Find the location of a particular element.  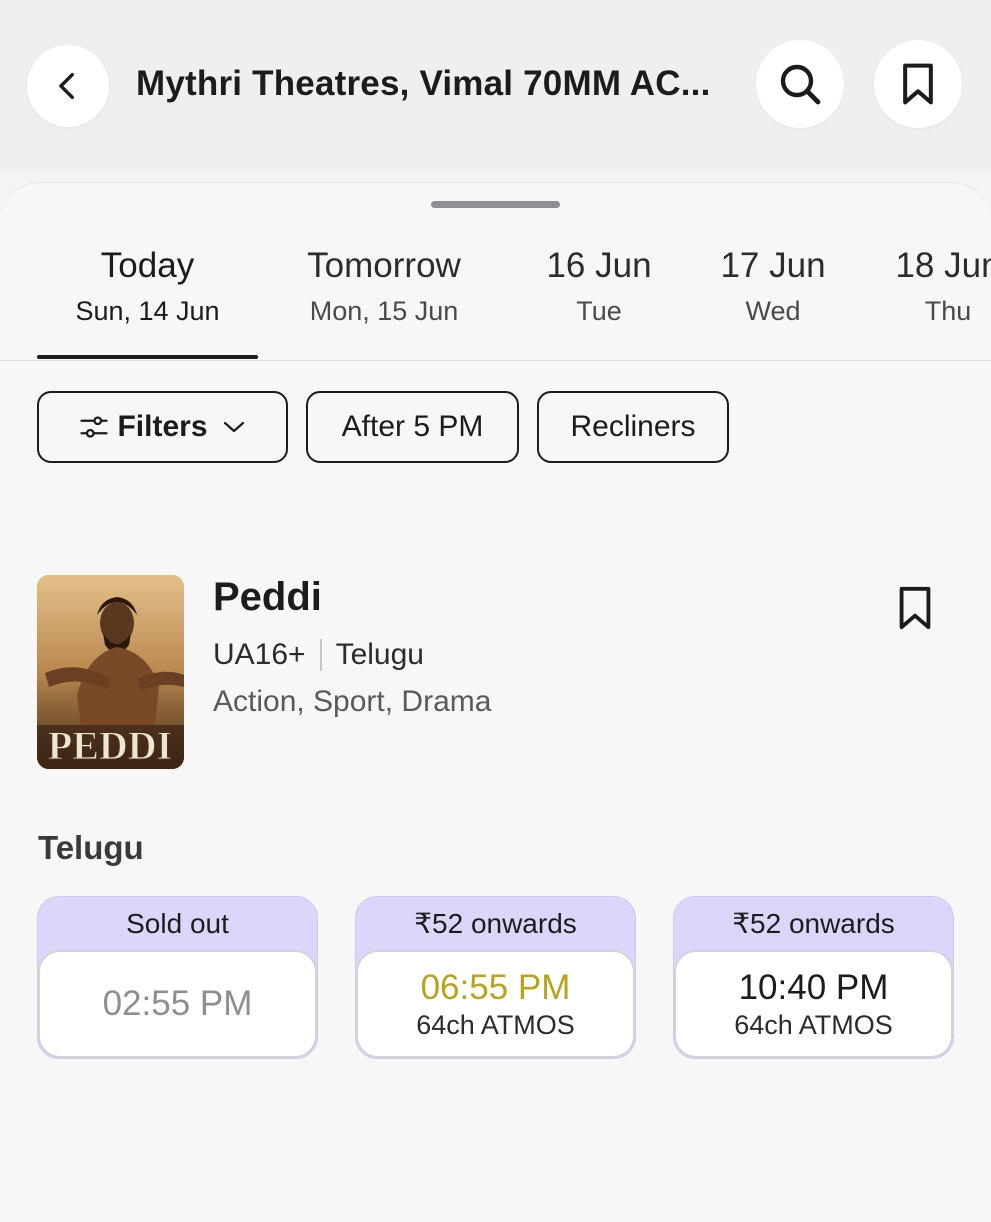

movie-meta: UA16+ Telugu is located at coordinates (318, 655).